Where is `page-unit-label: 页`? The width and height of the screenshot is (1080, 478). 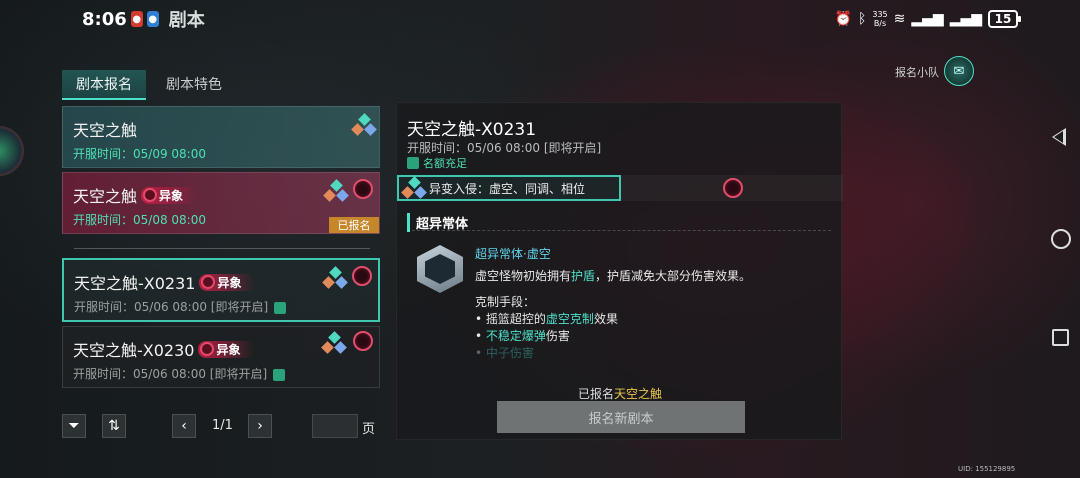 page-unit-label: 页 is located at coordinates (369, 429).